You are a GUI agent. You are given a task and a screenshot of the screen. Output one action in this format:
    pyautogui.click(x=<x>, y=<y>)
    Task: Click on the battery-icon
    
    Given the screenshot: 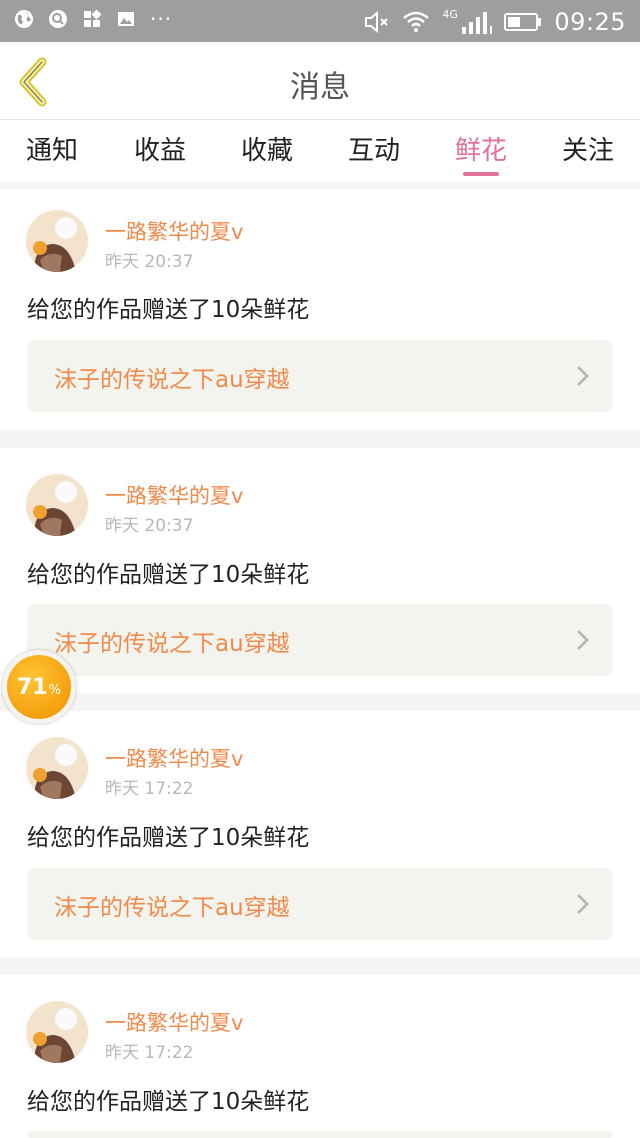 What is the action you would take?
    pyautogui.click(x=523, y=22)
    